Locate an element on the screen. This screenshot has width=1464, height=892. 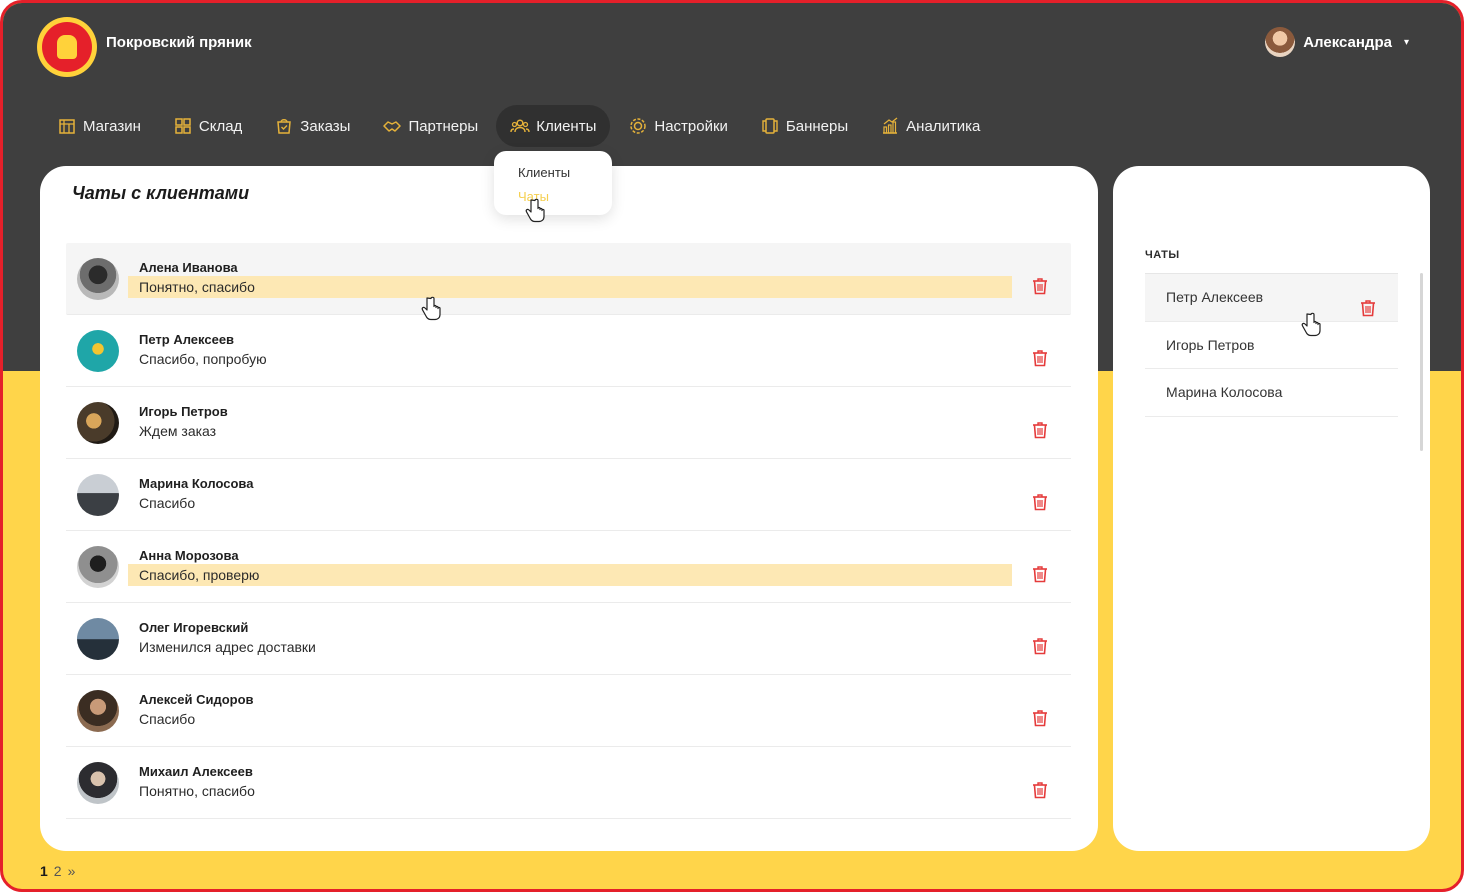
chat-name: Петр Алексеев is located at coordinates (187, 339).